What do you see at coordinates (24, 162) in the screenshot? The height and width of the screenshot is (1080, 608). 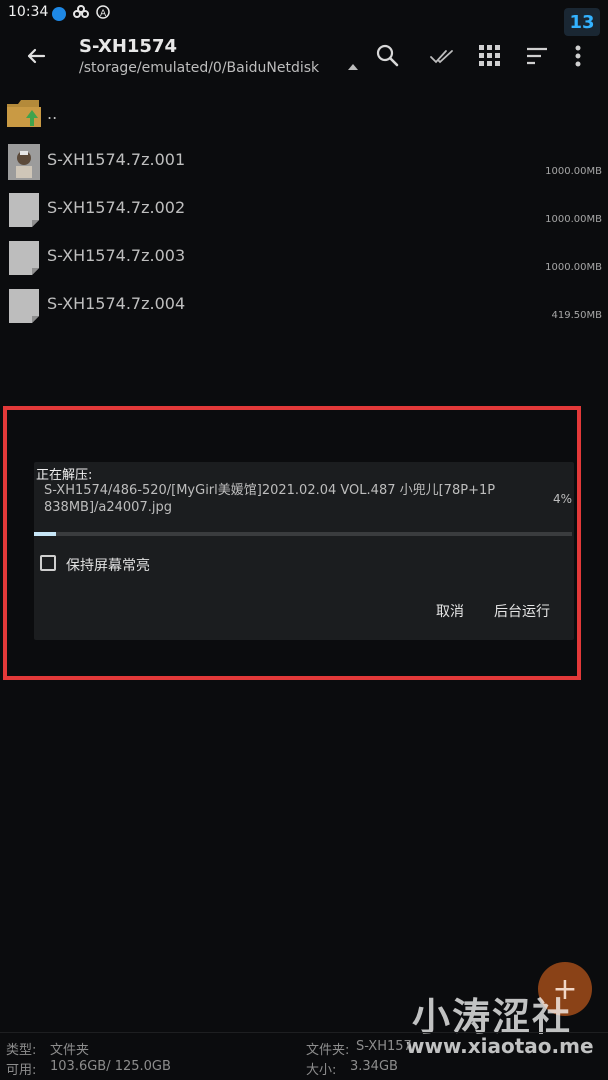 I see `image-thumbnail` at bounding box center [24, 162].